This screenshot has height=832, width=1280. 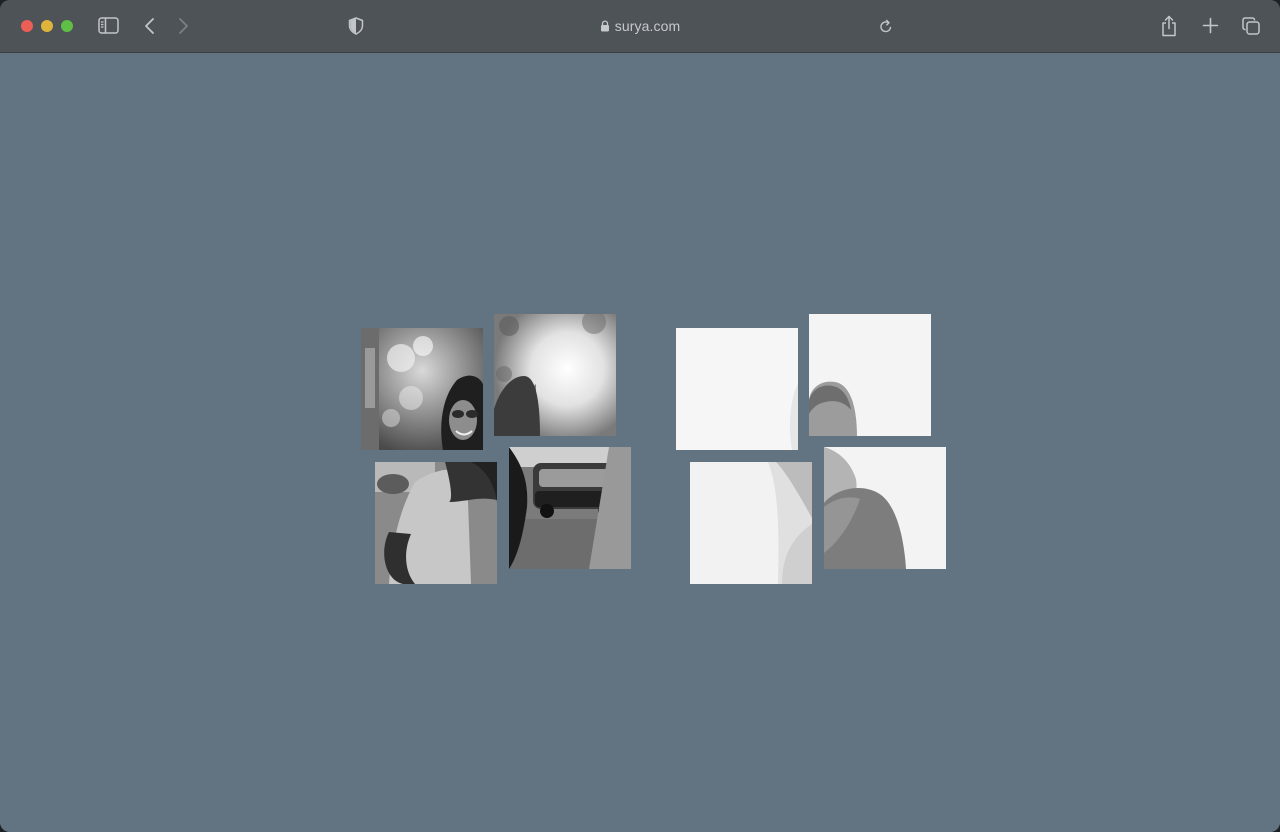 What do you see at coordinates (1251, 26) in the screenshot?
I see `tabs-icon` at bounding box center [1251, 26].